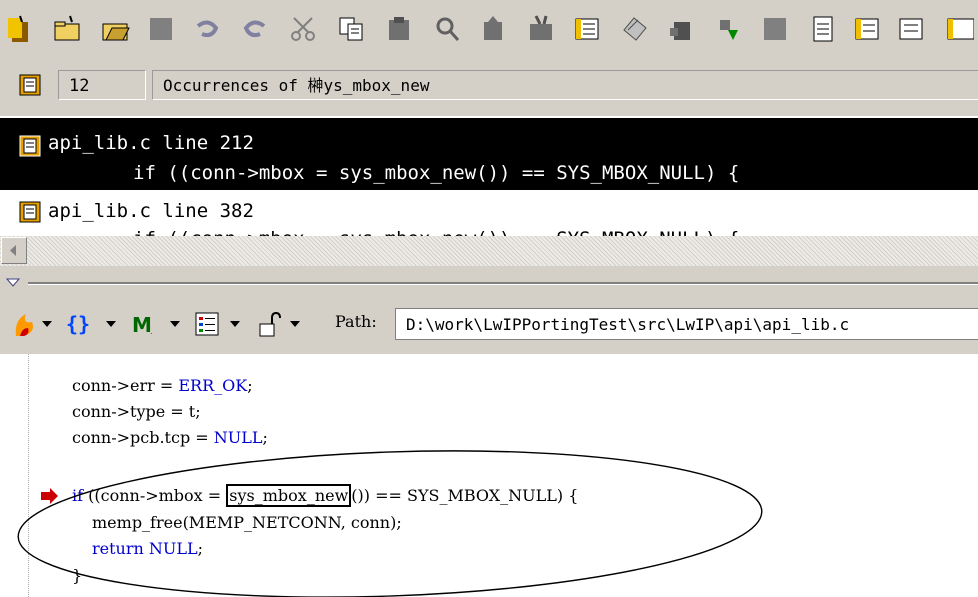 This screenshot has height=597, width=978. Describe the element at coordinates (142, 325) in the screenshot. I see `svg-text: M` at that location.